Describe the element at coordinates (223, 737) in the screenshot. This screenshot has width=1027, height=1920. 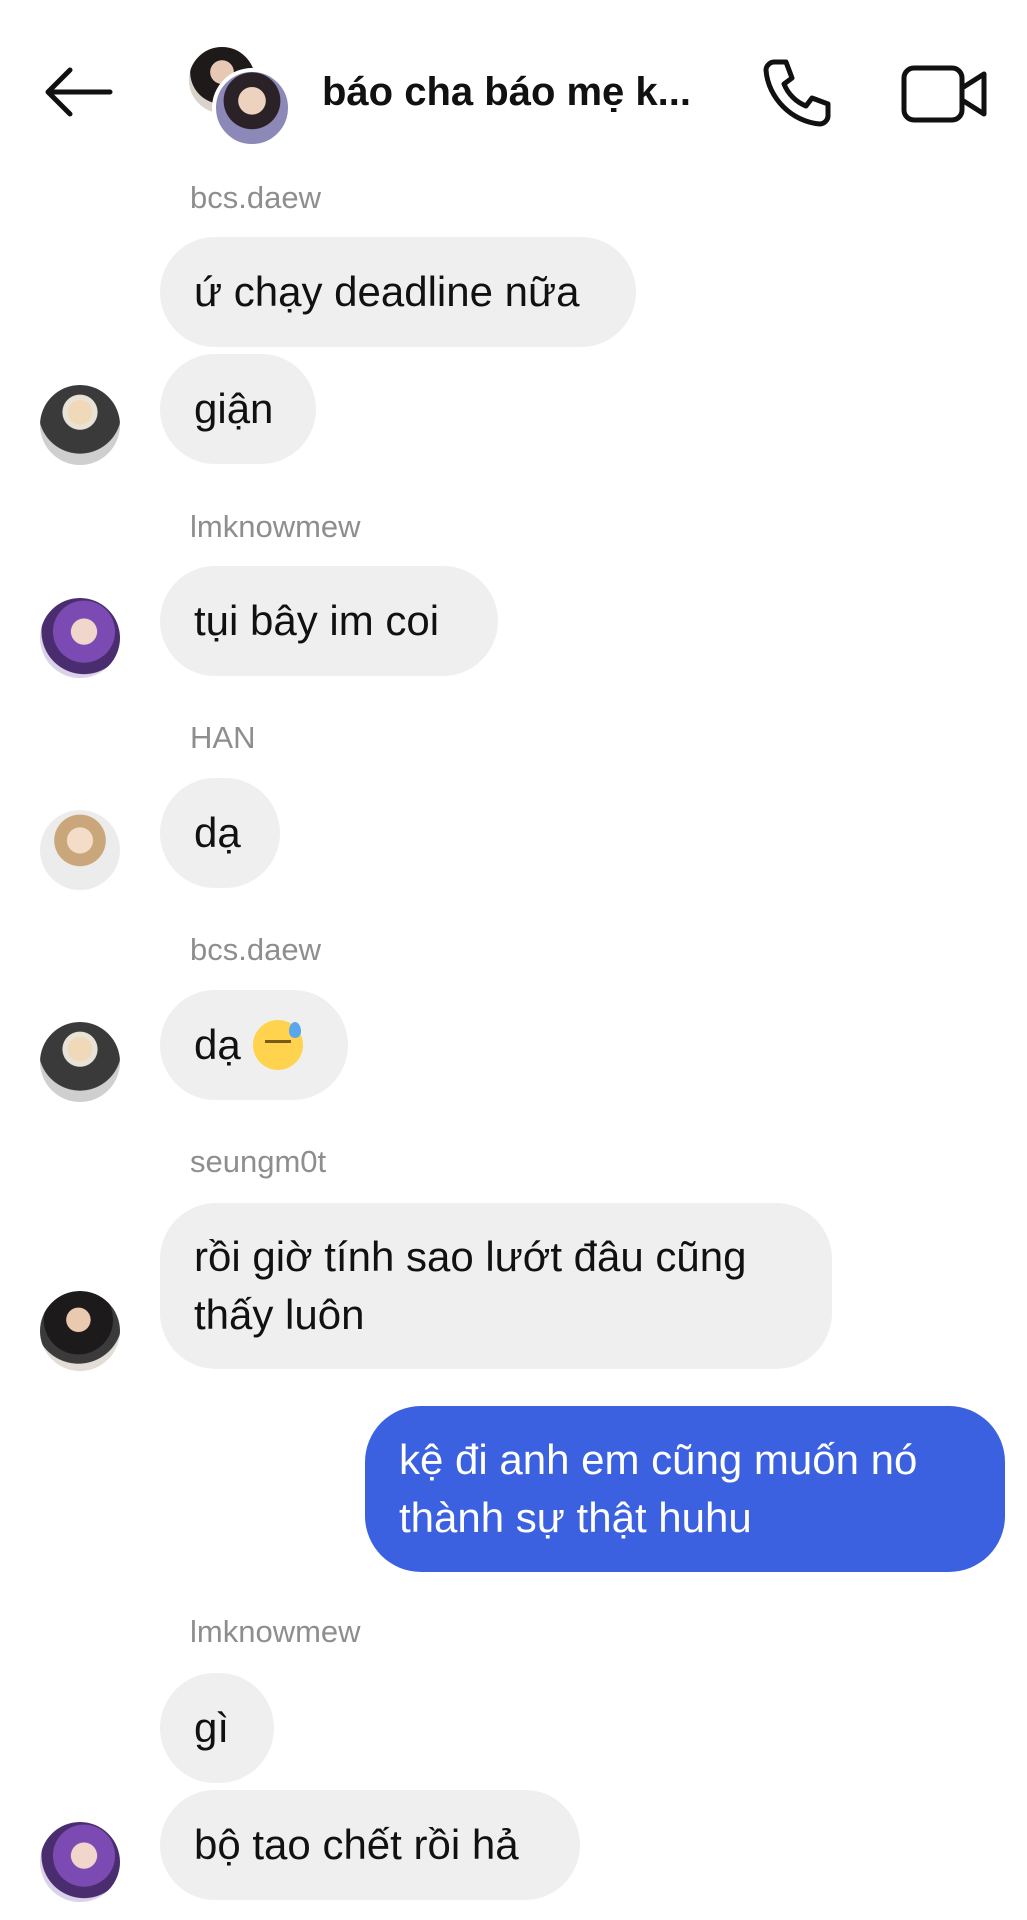
I see `sender-name: HAN` at that location.